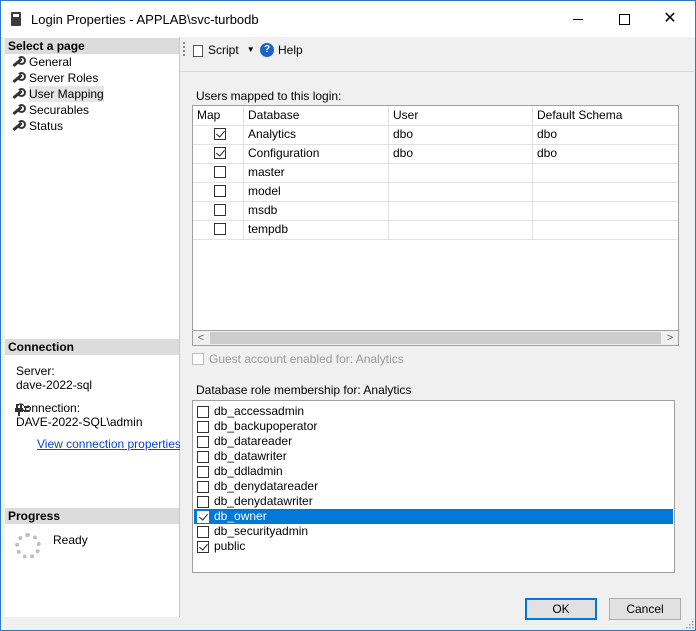 This screenshot has width=696, height=631. I want to click on role-name: db_denydatareader, so click(266, 486).